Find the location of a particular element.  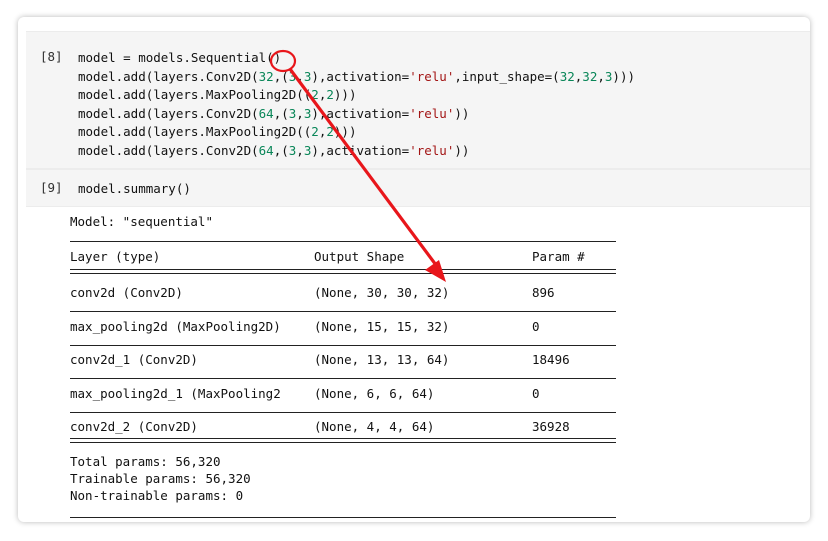

output-shape: (None, 13, 13, 64) is located at coordinates (382, 359).